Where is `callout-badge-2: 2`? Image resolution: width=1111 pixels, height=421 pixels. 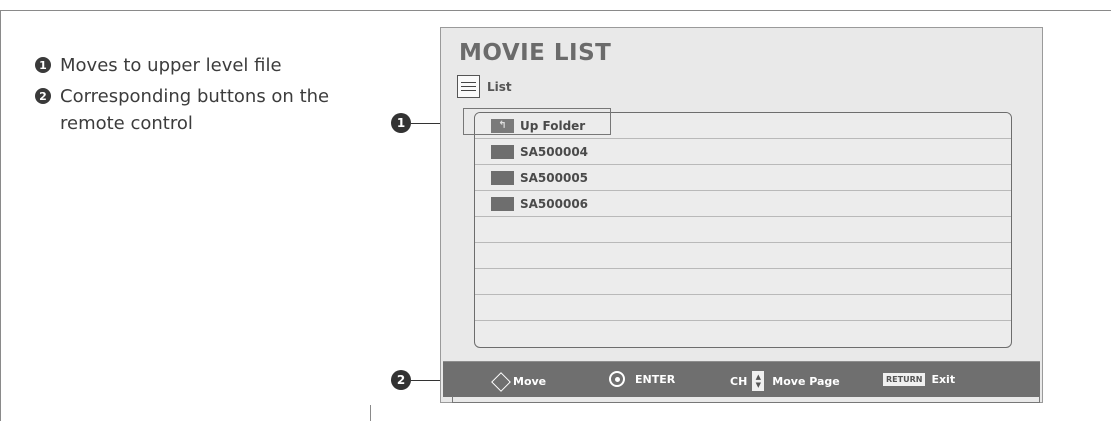 callout-badge-2: 2 is located at coordinates (401, 380).